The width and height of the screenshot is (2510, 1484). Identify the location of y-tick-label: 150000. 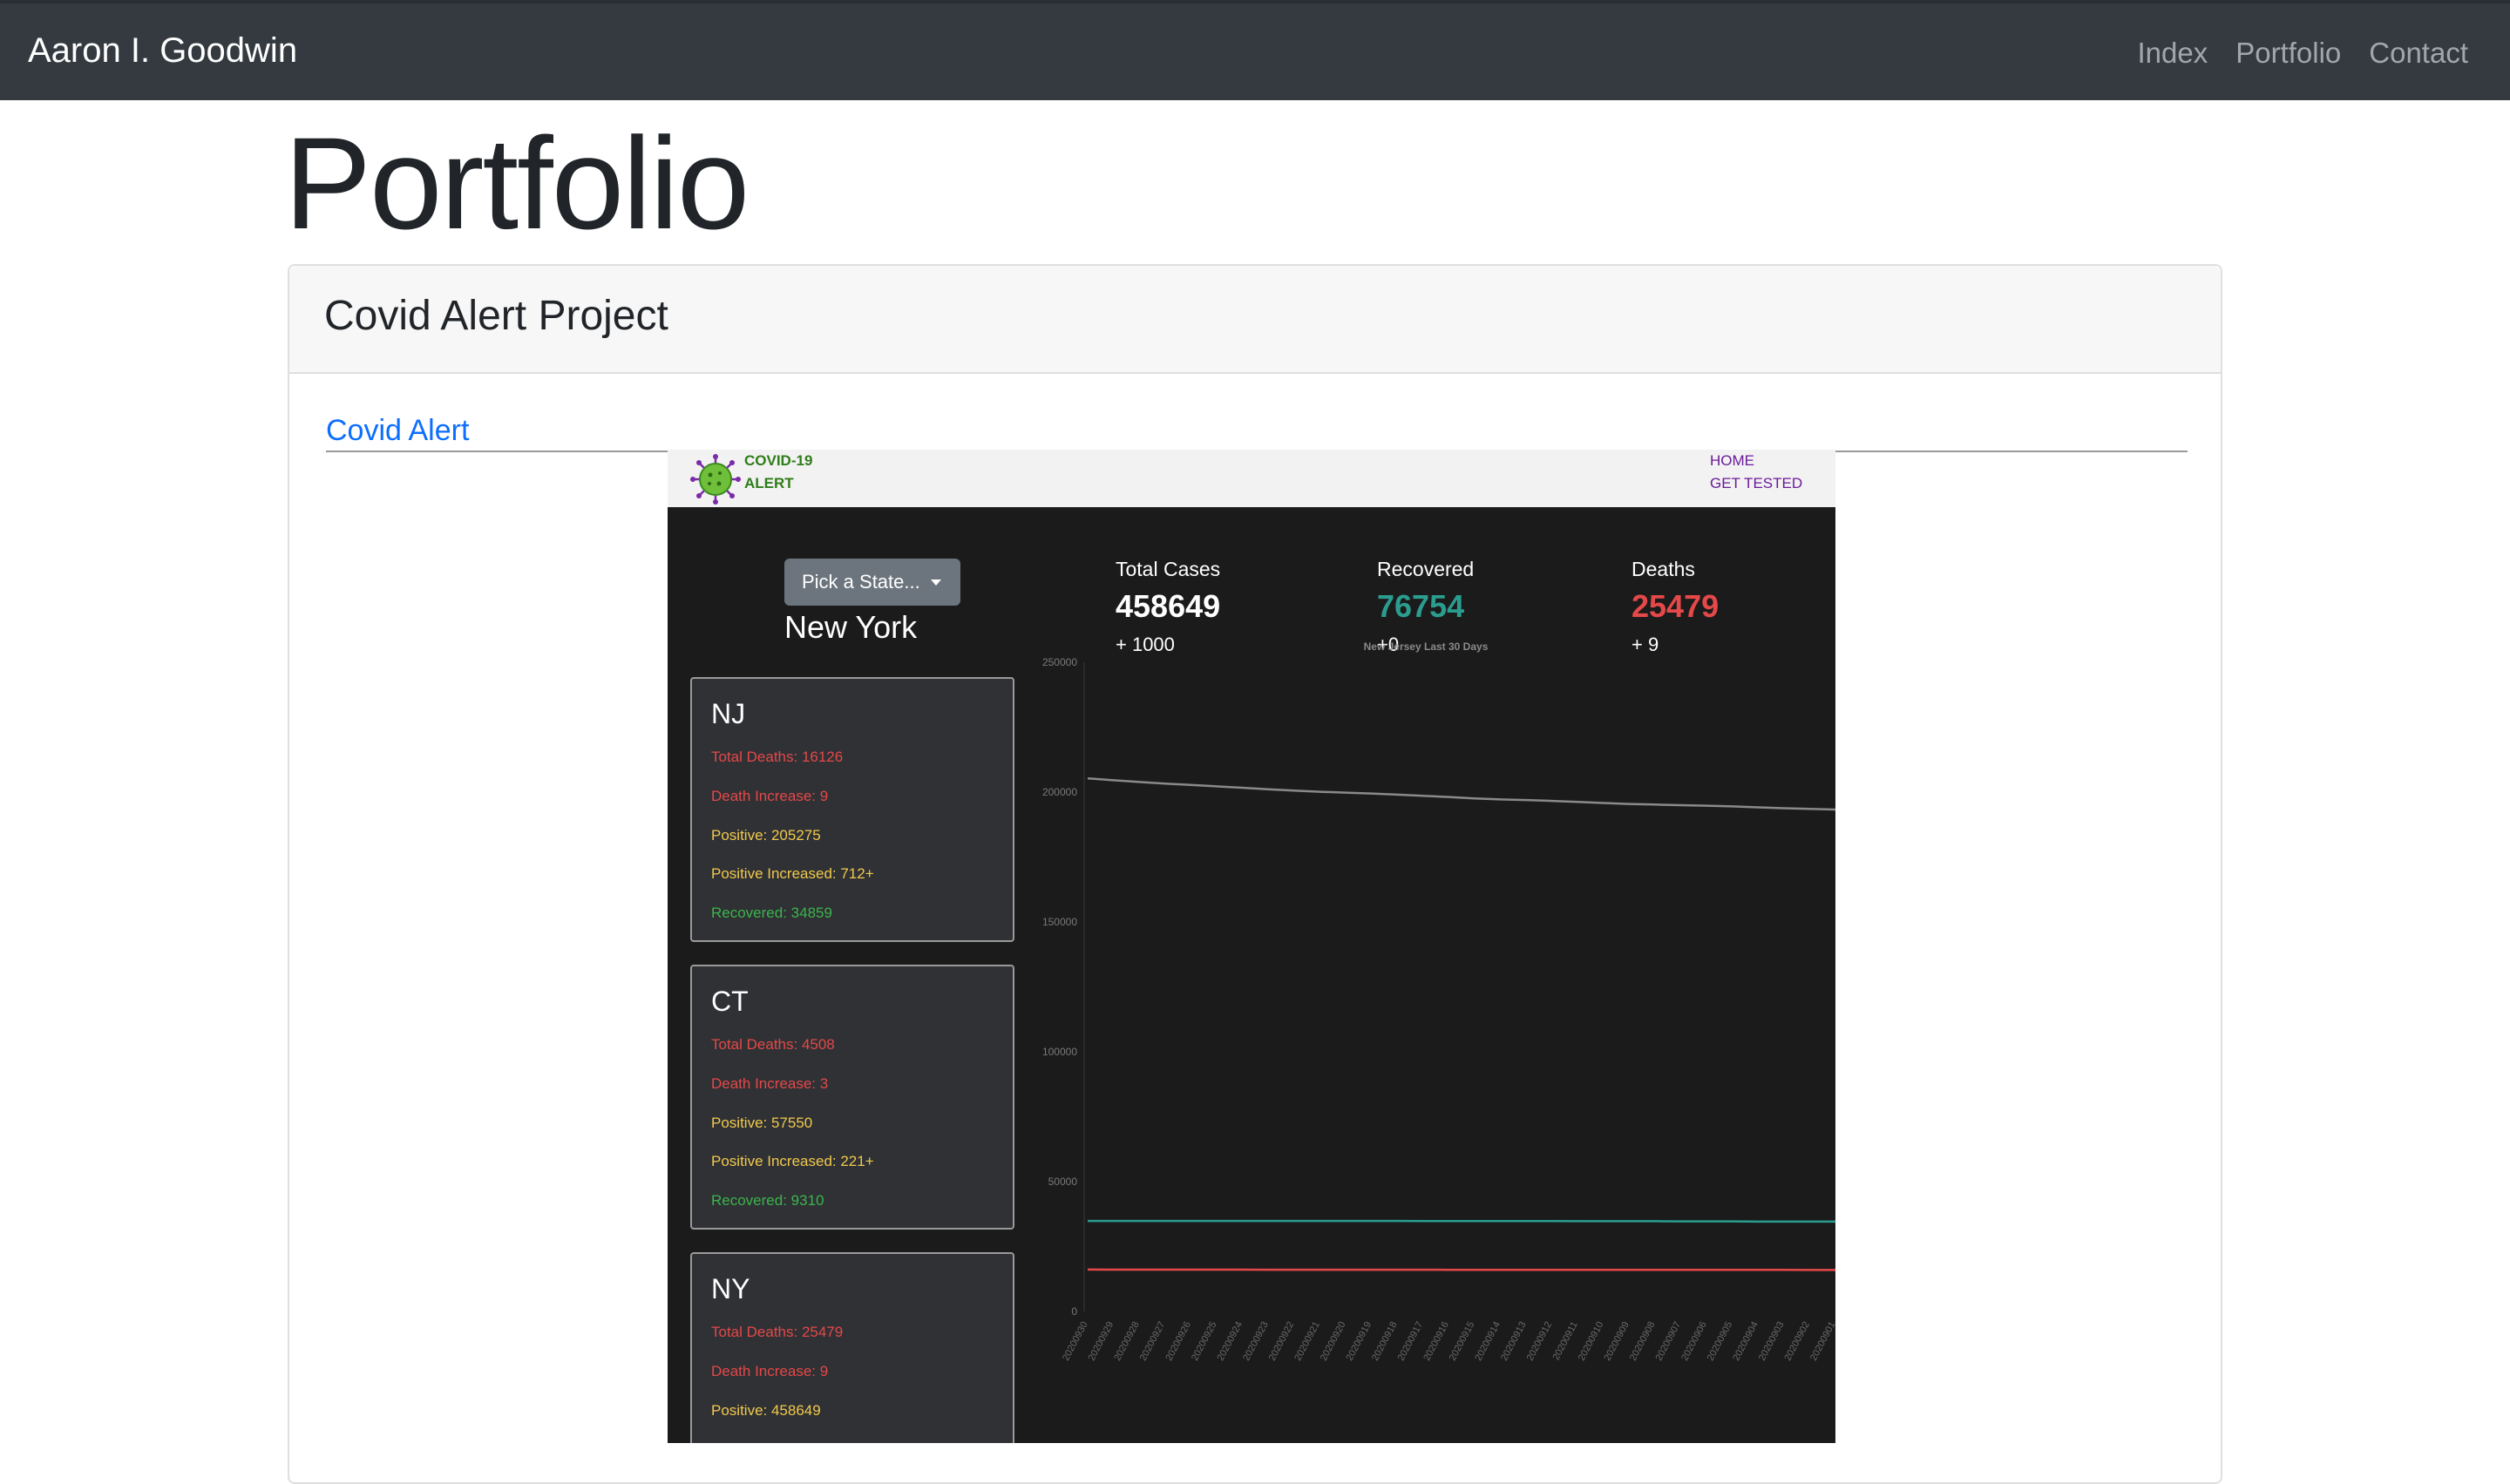
(1059, 922).